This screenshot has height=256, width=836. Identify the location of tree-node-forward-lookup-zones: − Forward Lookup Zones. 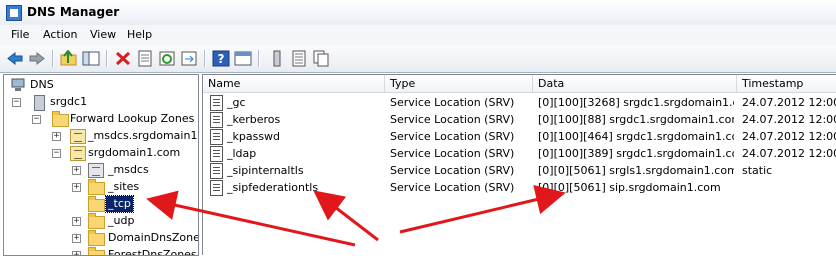
(101, 119).